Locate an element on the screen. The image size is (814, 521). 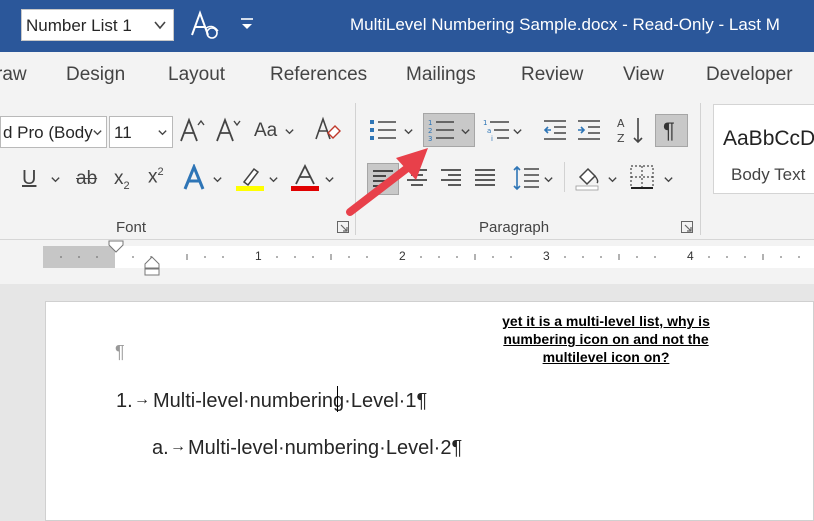
change-case-button: Aa is located at coordinates (265, 131).